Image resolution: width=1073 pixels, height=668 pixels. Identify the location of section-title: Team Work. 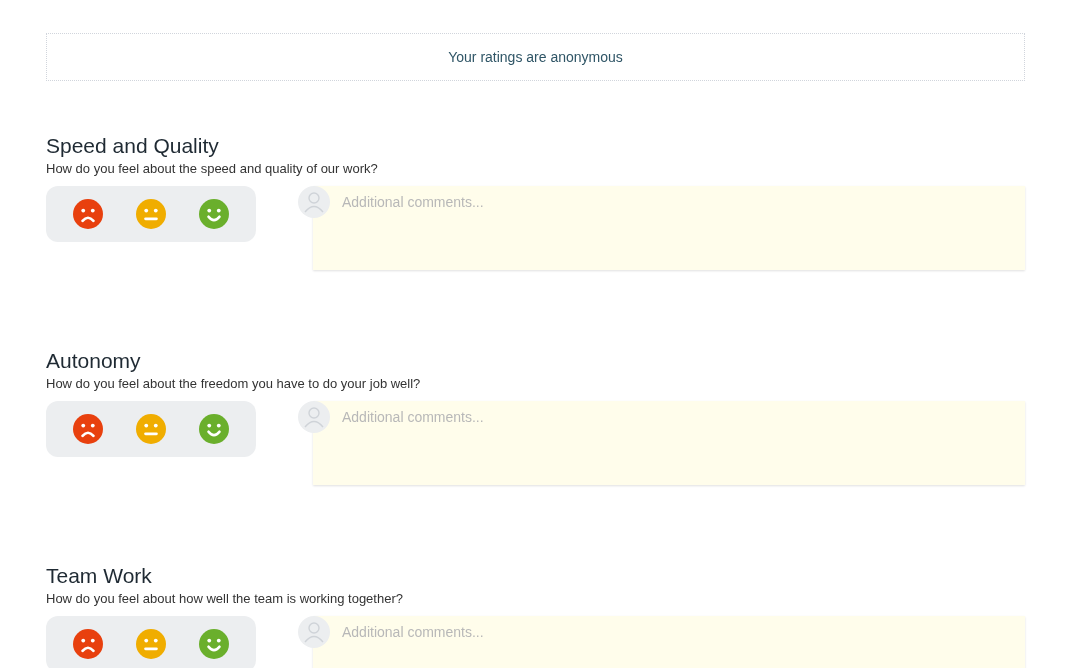
(99, 576).